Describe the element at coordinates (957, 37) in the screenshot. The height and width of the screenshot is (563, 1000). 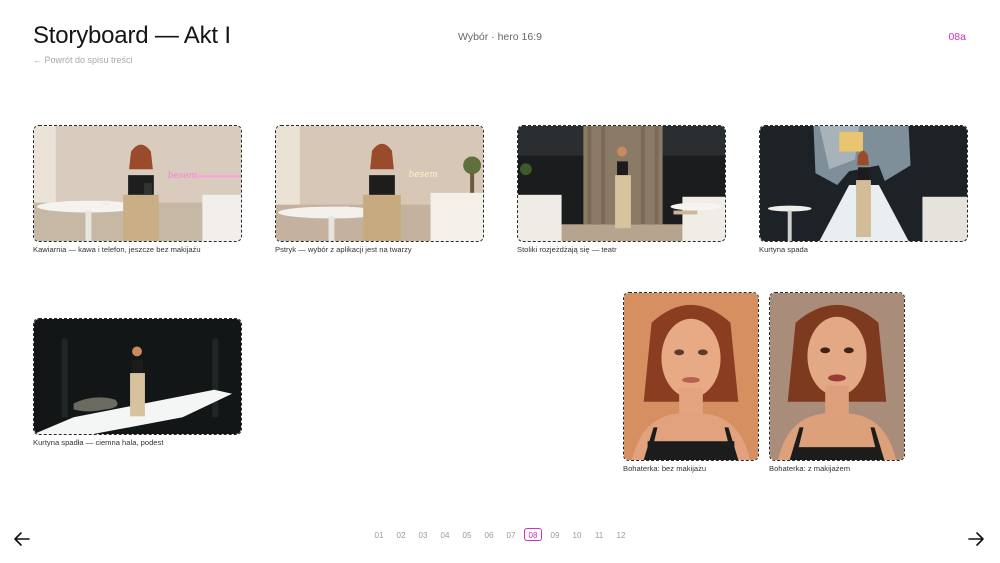
I see `slide-code: 08a` at that location.